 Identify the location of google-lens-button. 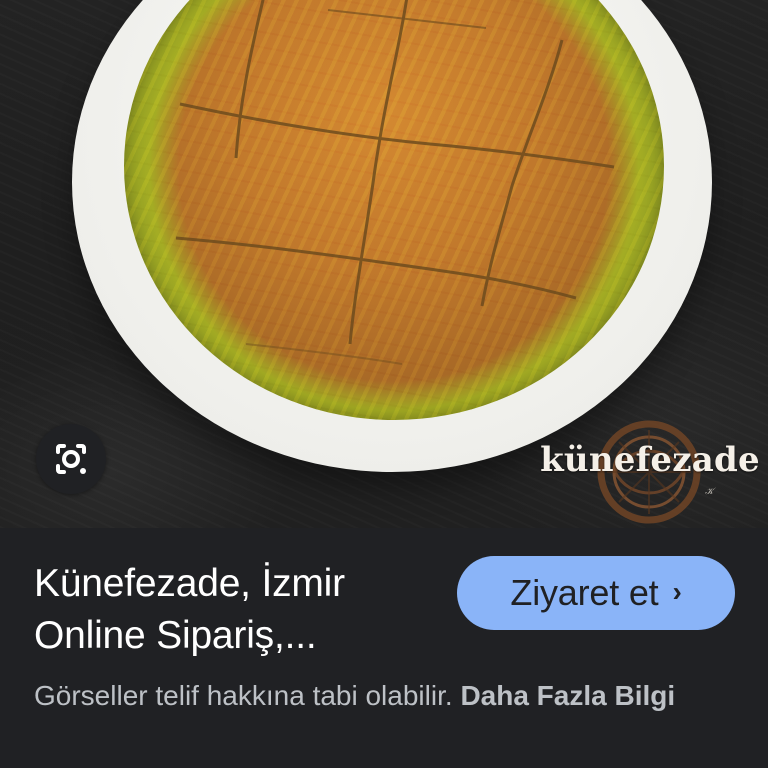
(71, 459).